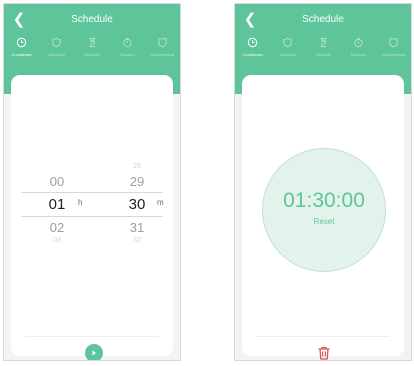 The image size is (414, 366). Describe the element at coordinates (324, 221) in the screenshot. I see `reset-button: Reset` at that location.